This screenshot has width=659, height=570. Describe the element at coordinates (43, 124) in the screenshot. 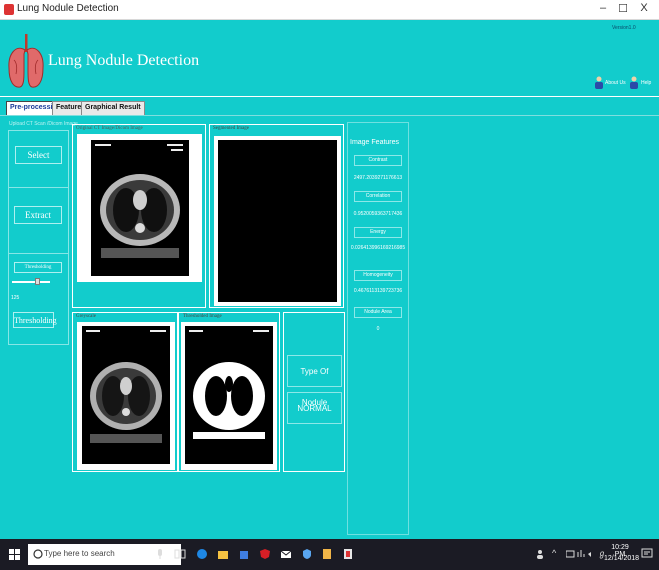

I see `upload-label: Upload CT Scan /Dicom Image` at that location.